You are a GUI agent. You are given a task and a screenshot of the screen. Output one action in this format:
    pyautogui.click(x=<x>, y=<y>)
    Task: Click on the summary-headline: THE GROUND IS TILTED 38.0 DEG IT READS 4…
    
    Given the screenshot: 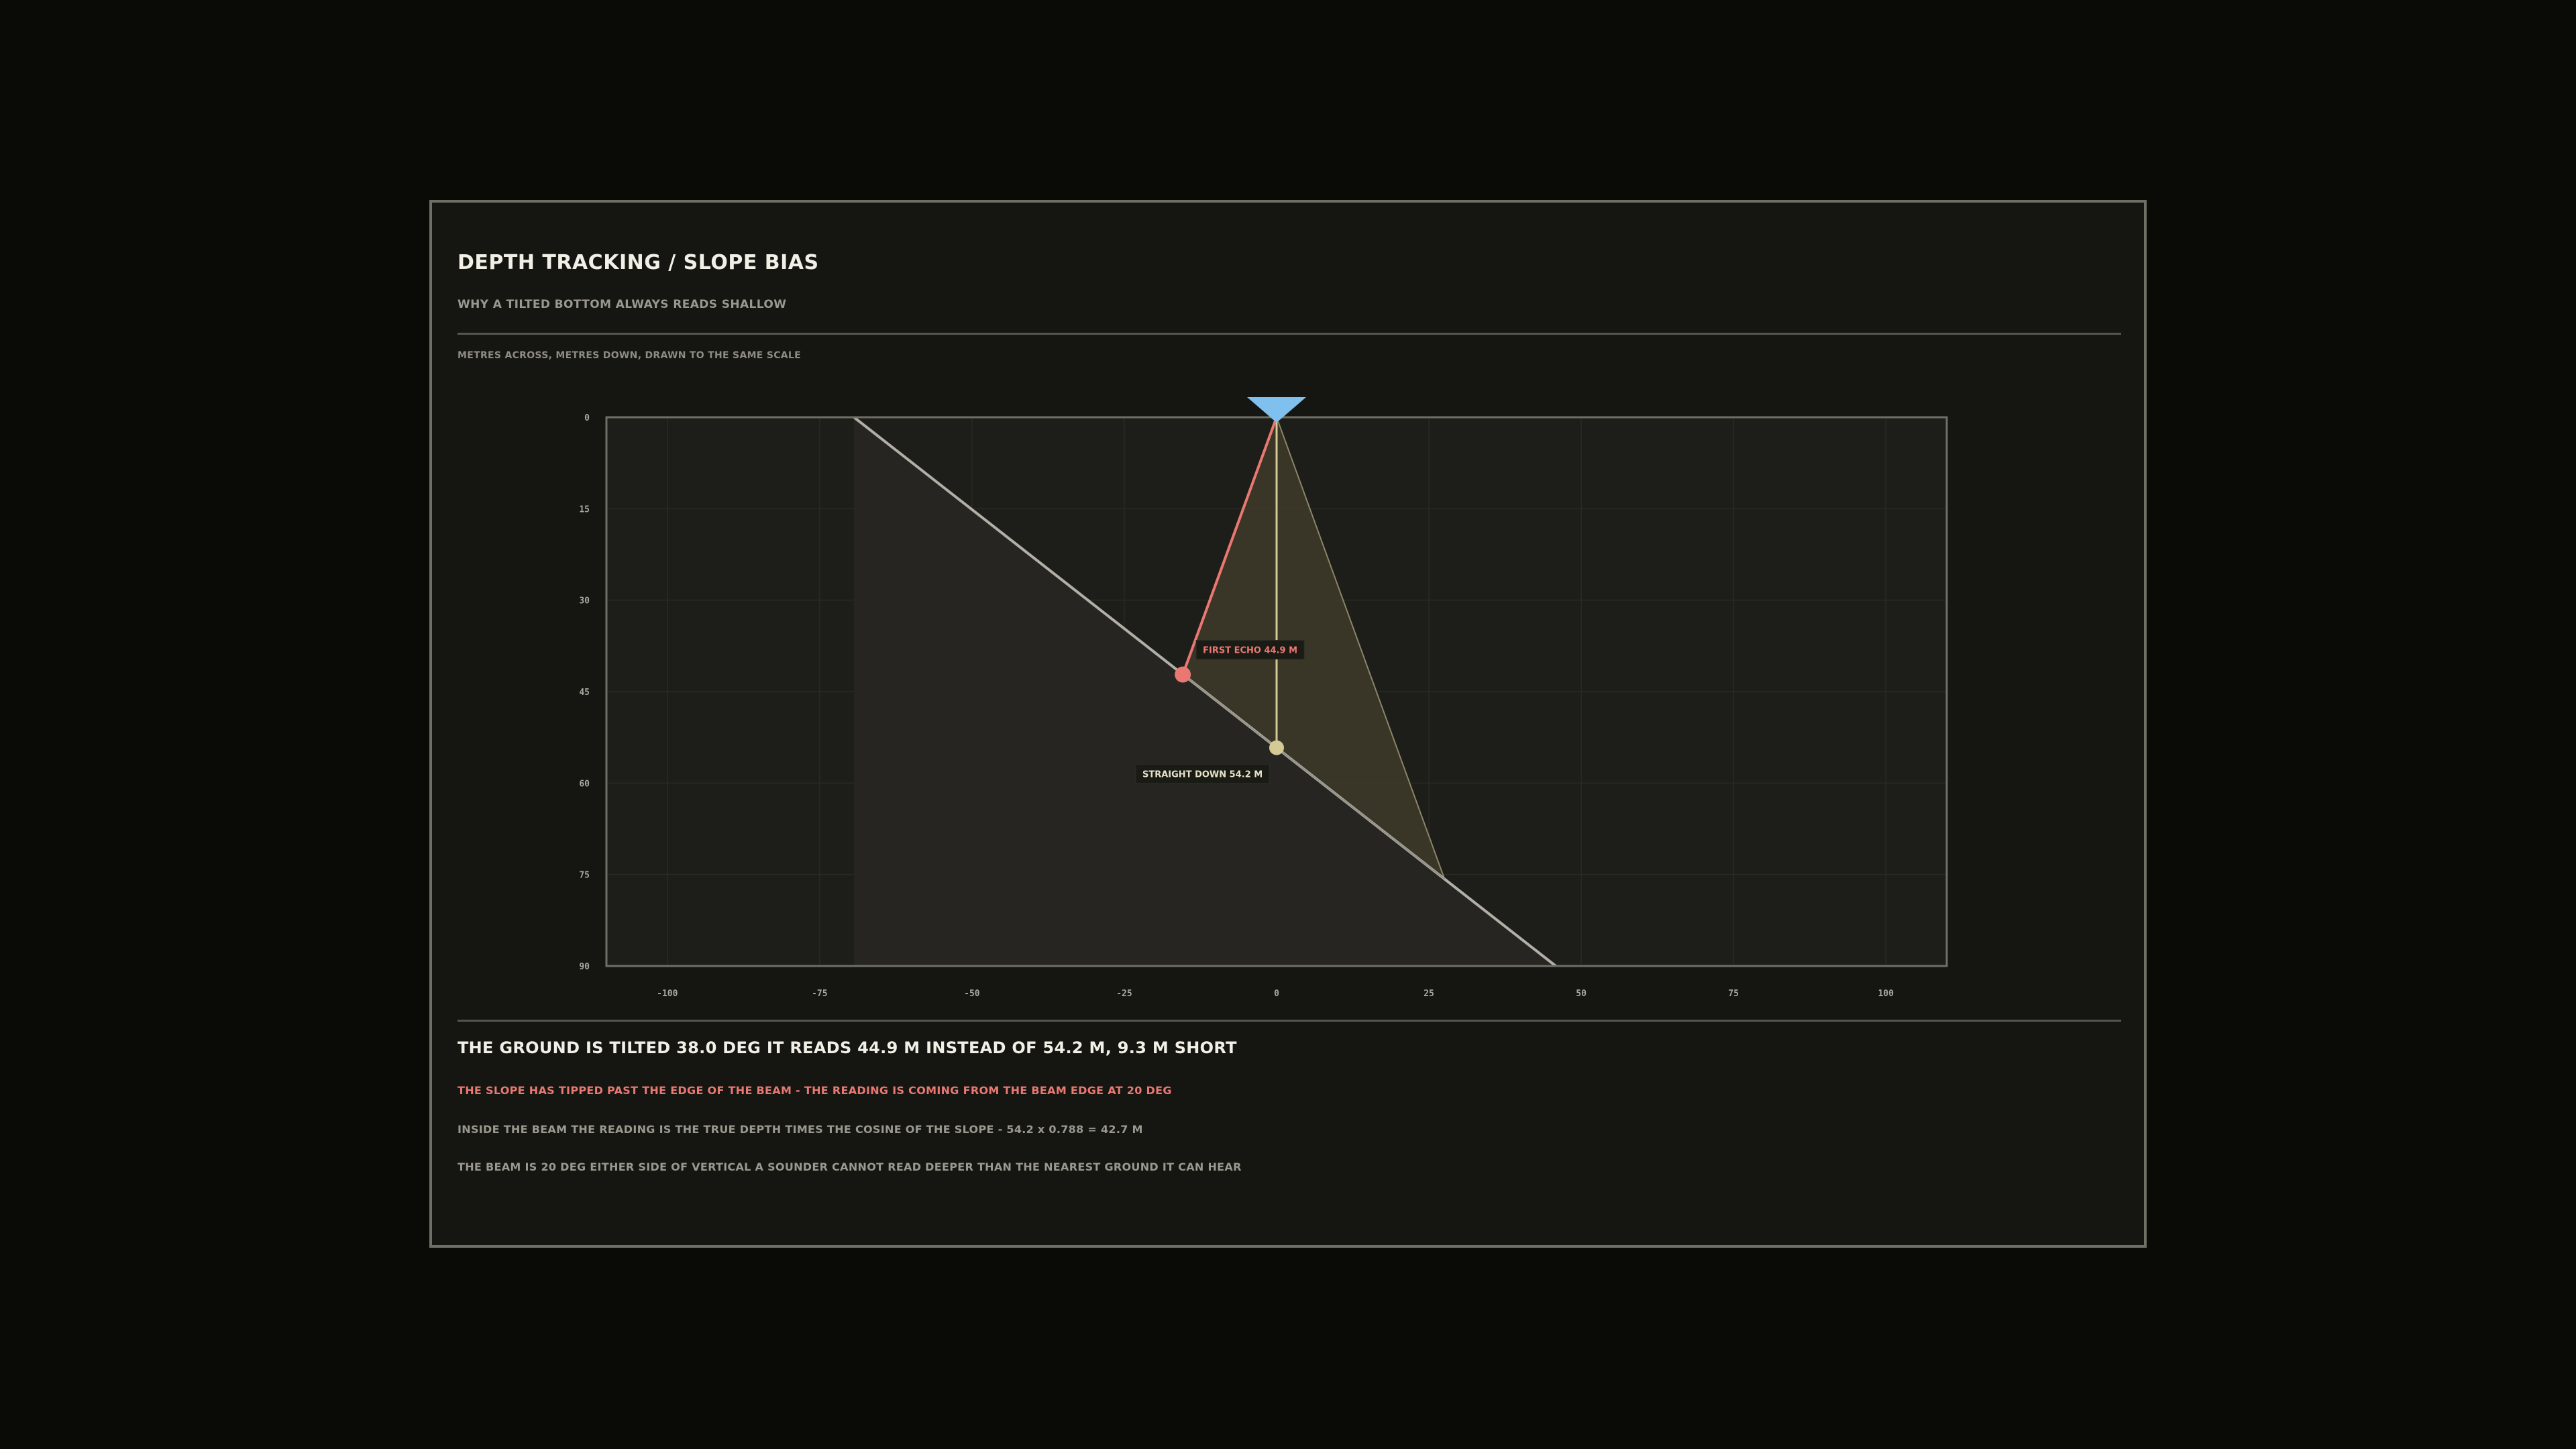 What is the action you would take?
    pyautogui.click(x=847, y=1047)
    